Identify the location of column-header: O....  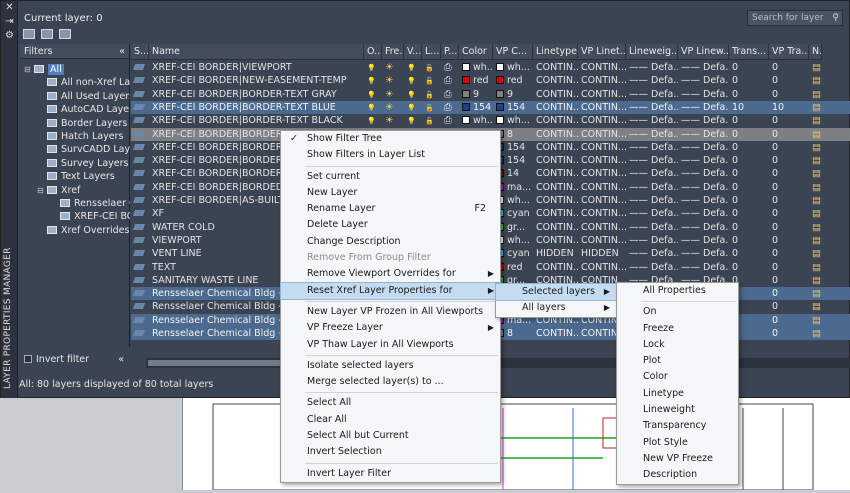
(373, 52).